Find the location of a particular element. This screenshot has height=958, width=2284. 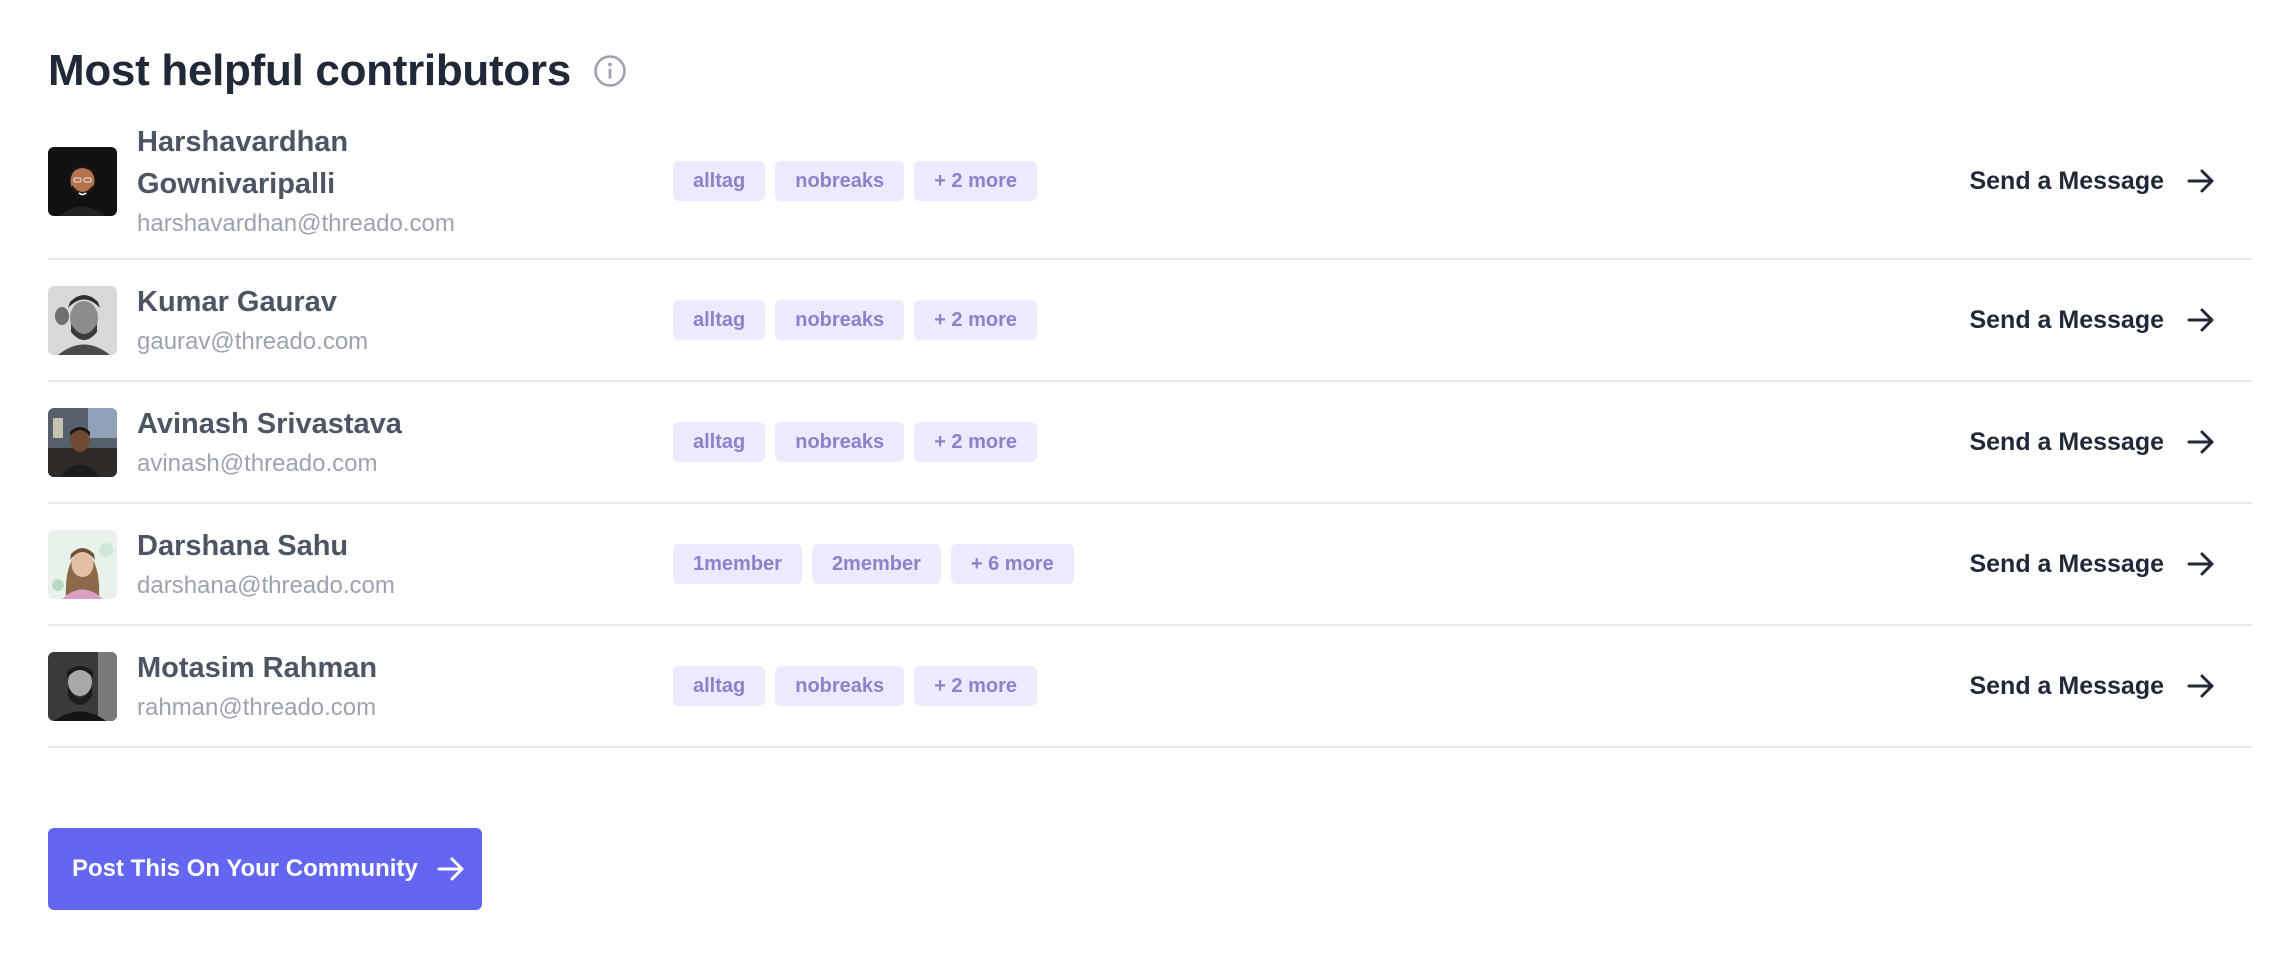

contributor-name: Motasim Rahman is located at coordinates (257, 668).